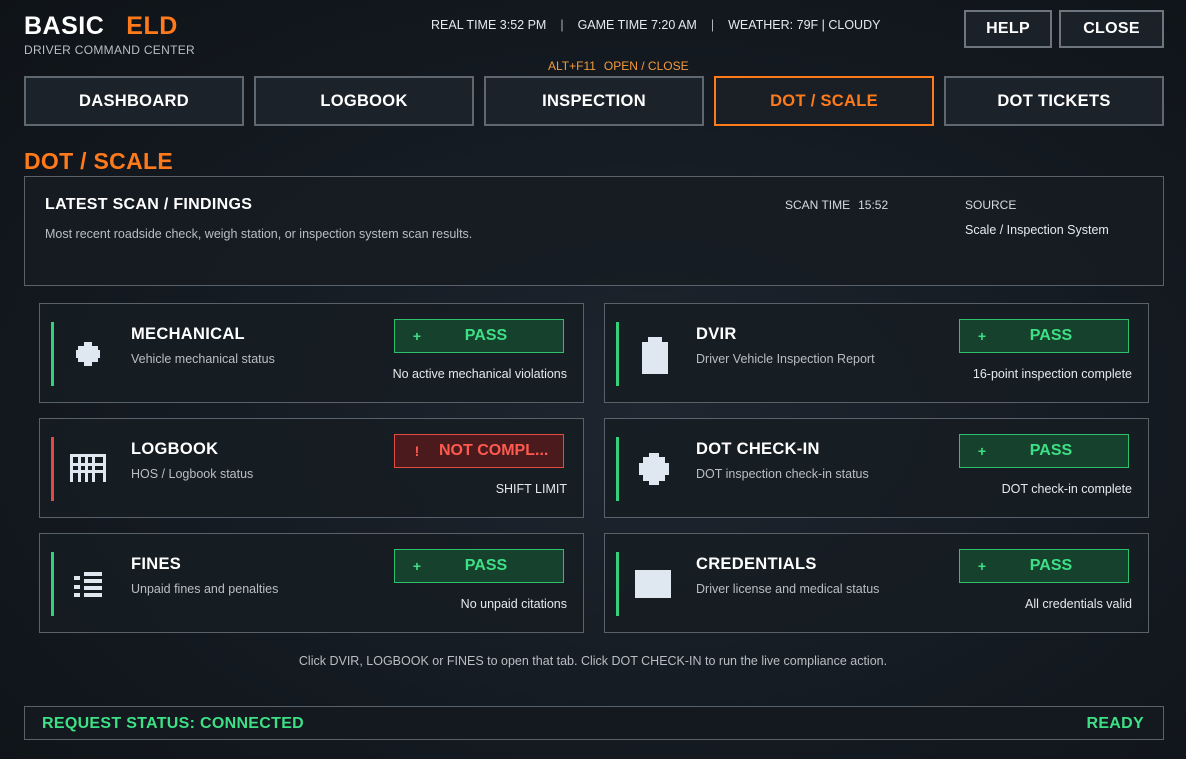 The image size is (1186, 759). Describe the element at coordinates (489, 25) in the screenshot. I see `real-time: REAL TIME 3:52 PM` at that location.